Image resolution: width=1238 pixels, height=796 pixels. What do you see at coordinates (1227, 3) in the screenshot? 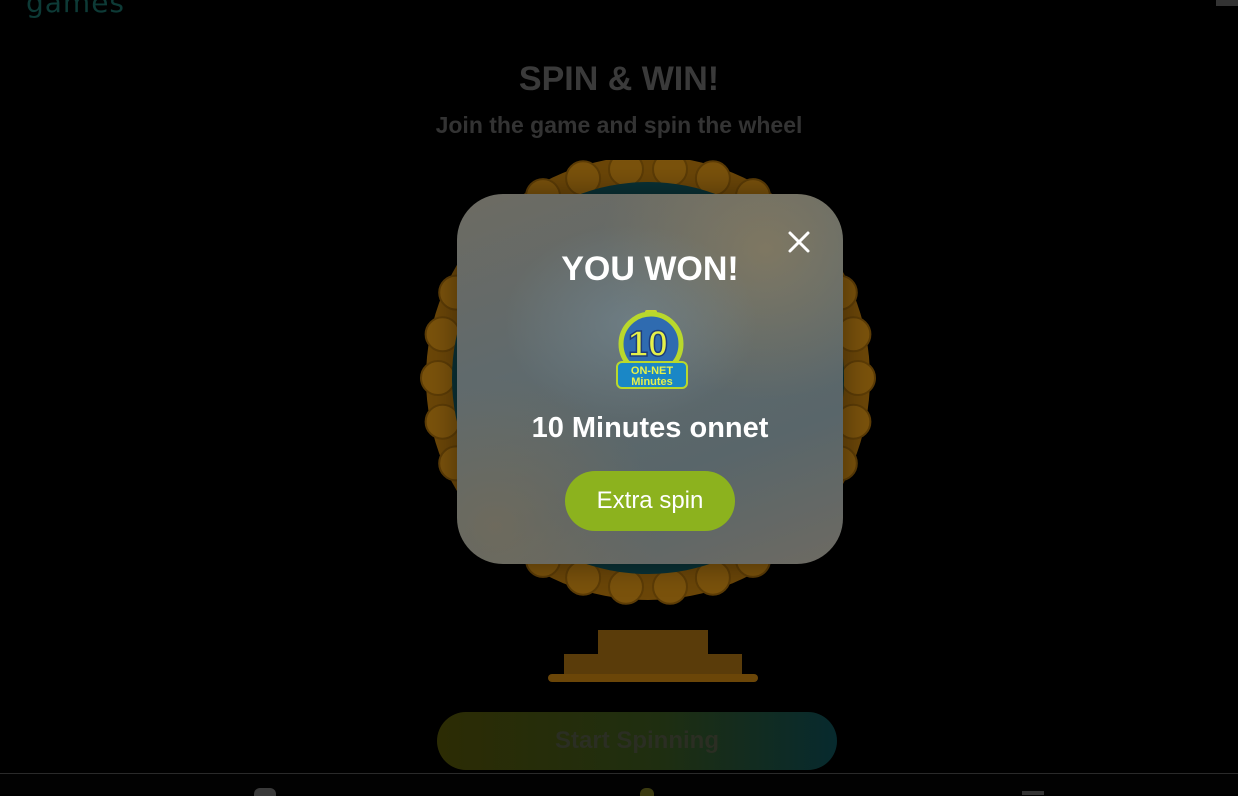
I see `menu-icon` at bounding box center [1227, 3].